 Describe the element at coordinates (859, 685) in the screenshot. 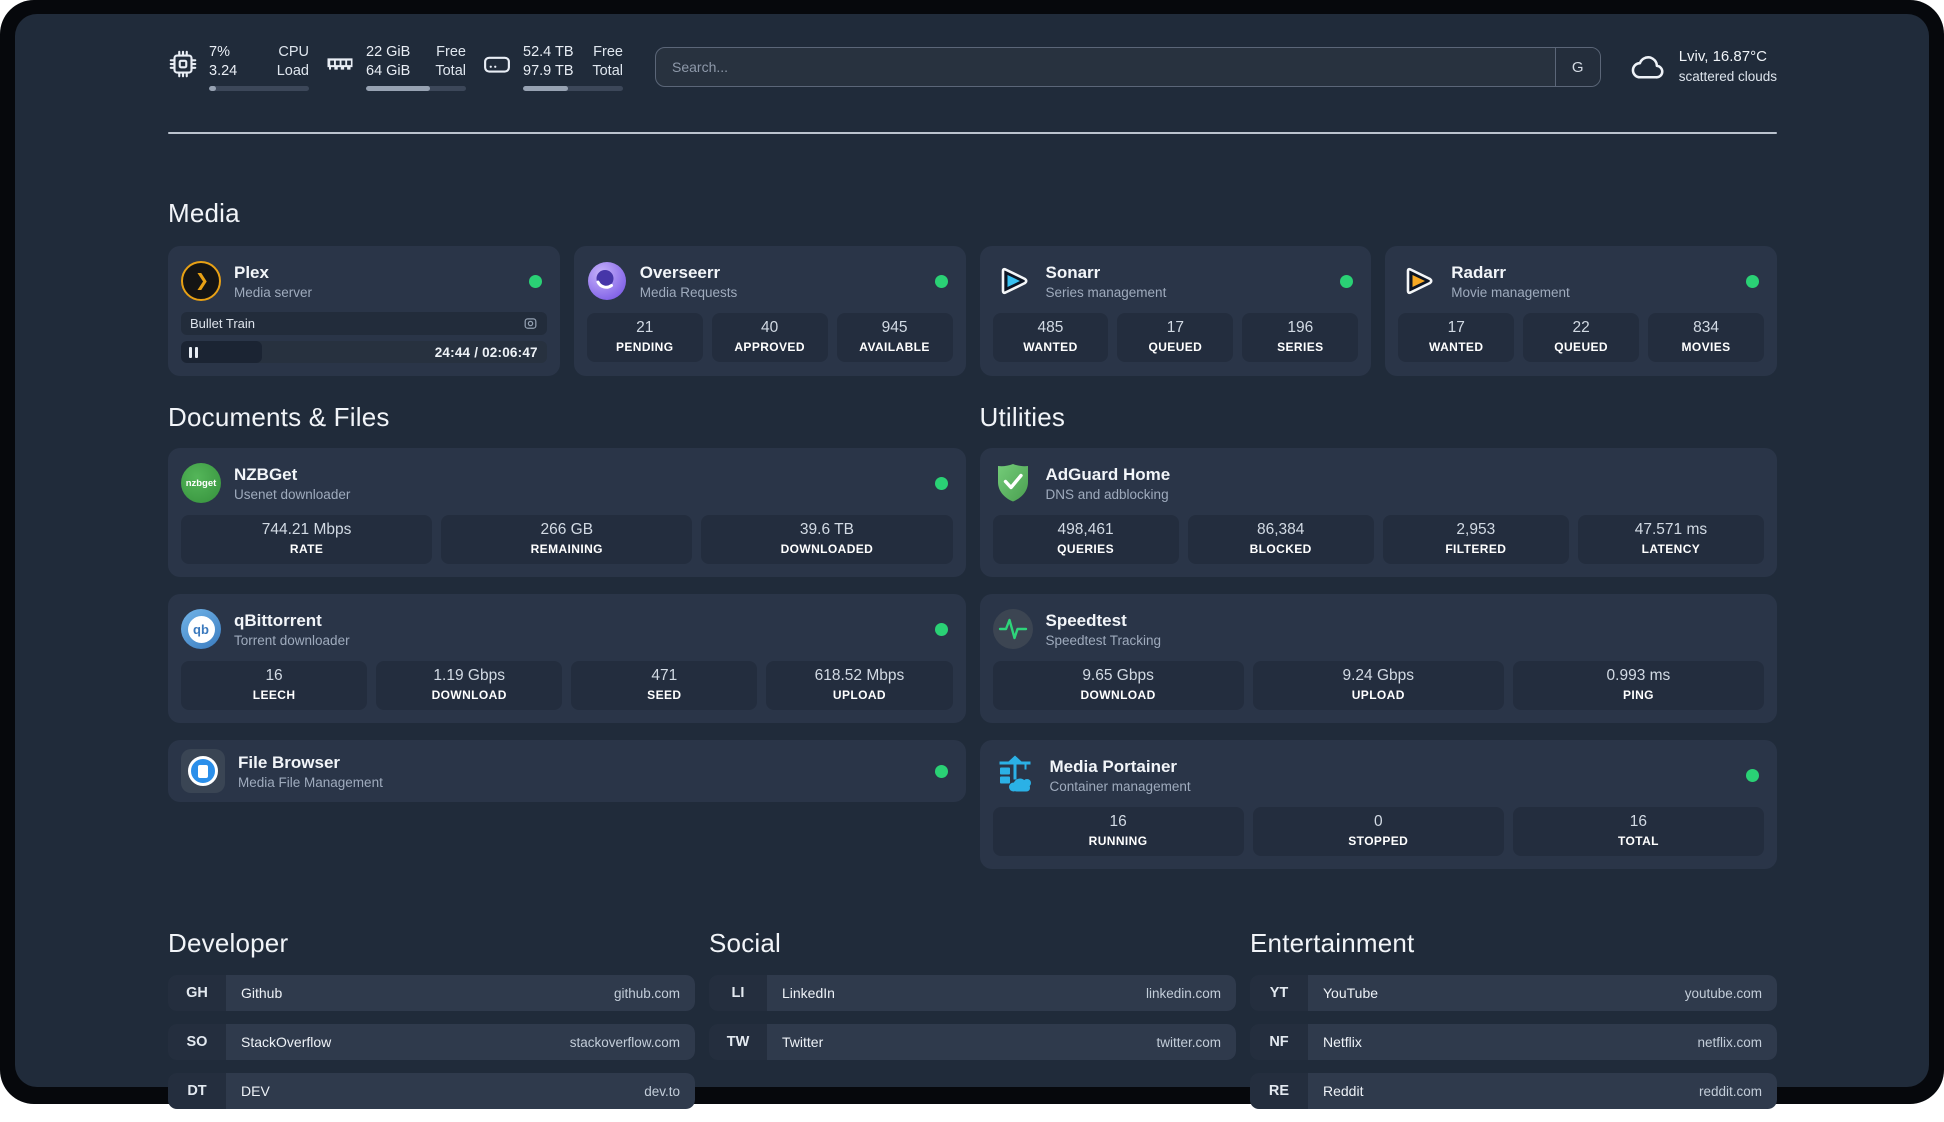

I see `stat-upload: 618.52 Mbps UPLOAD` at that location.